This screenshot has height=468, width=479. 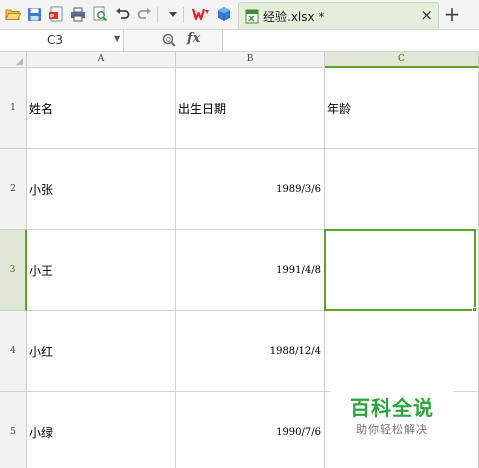 I want to click on insert-function-button: fx, so click(x=193, y=38).